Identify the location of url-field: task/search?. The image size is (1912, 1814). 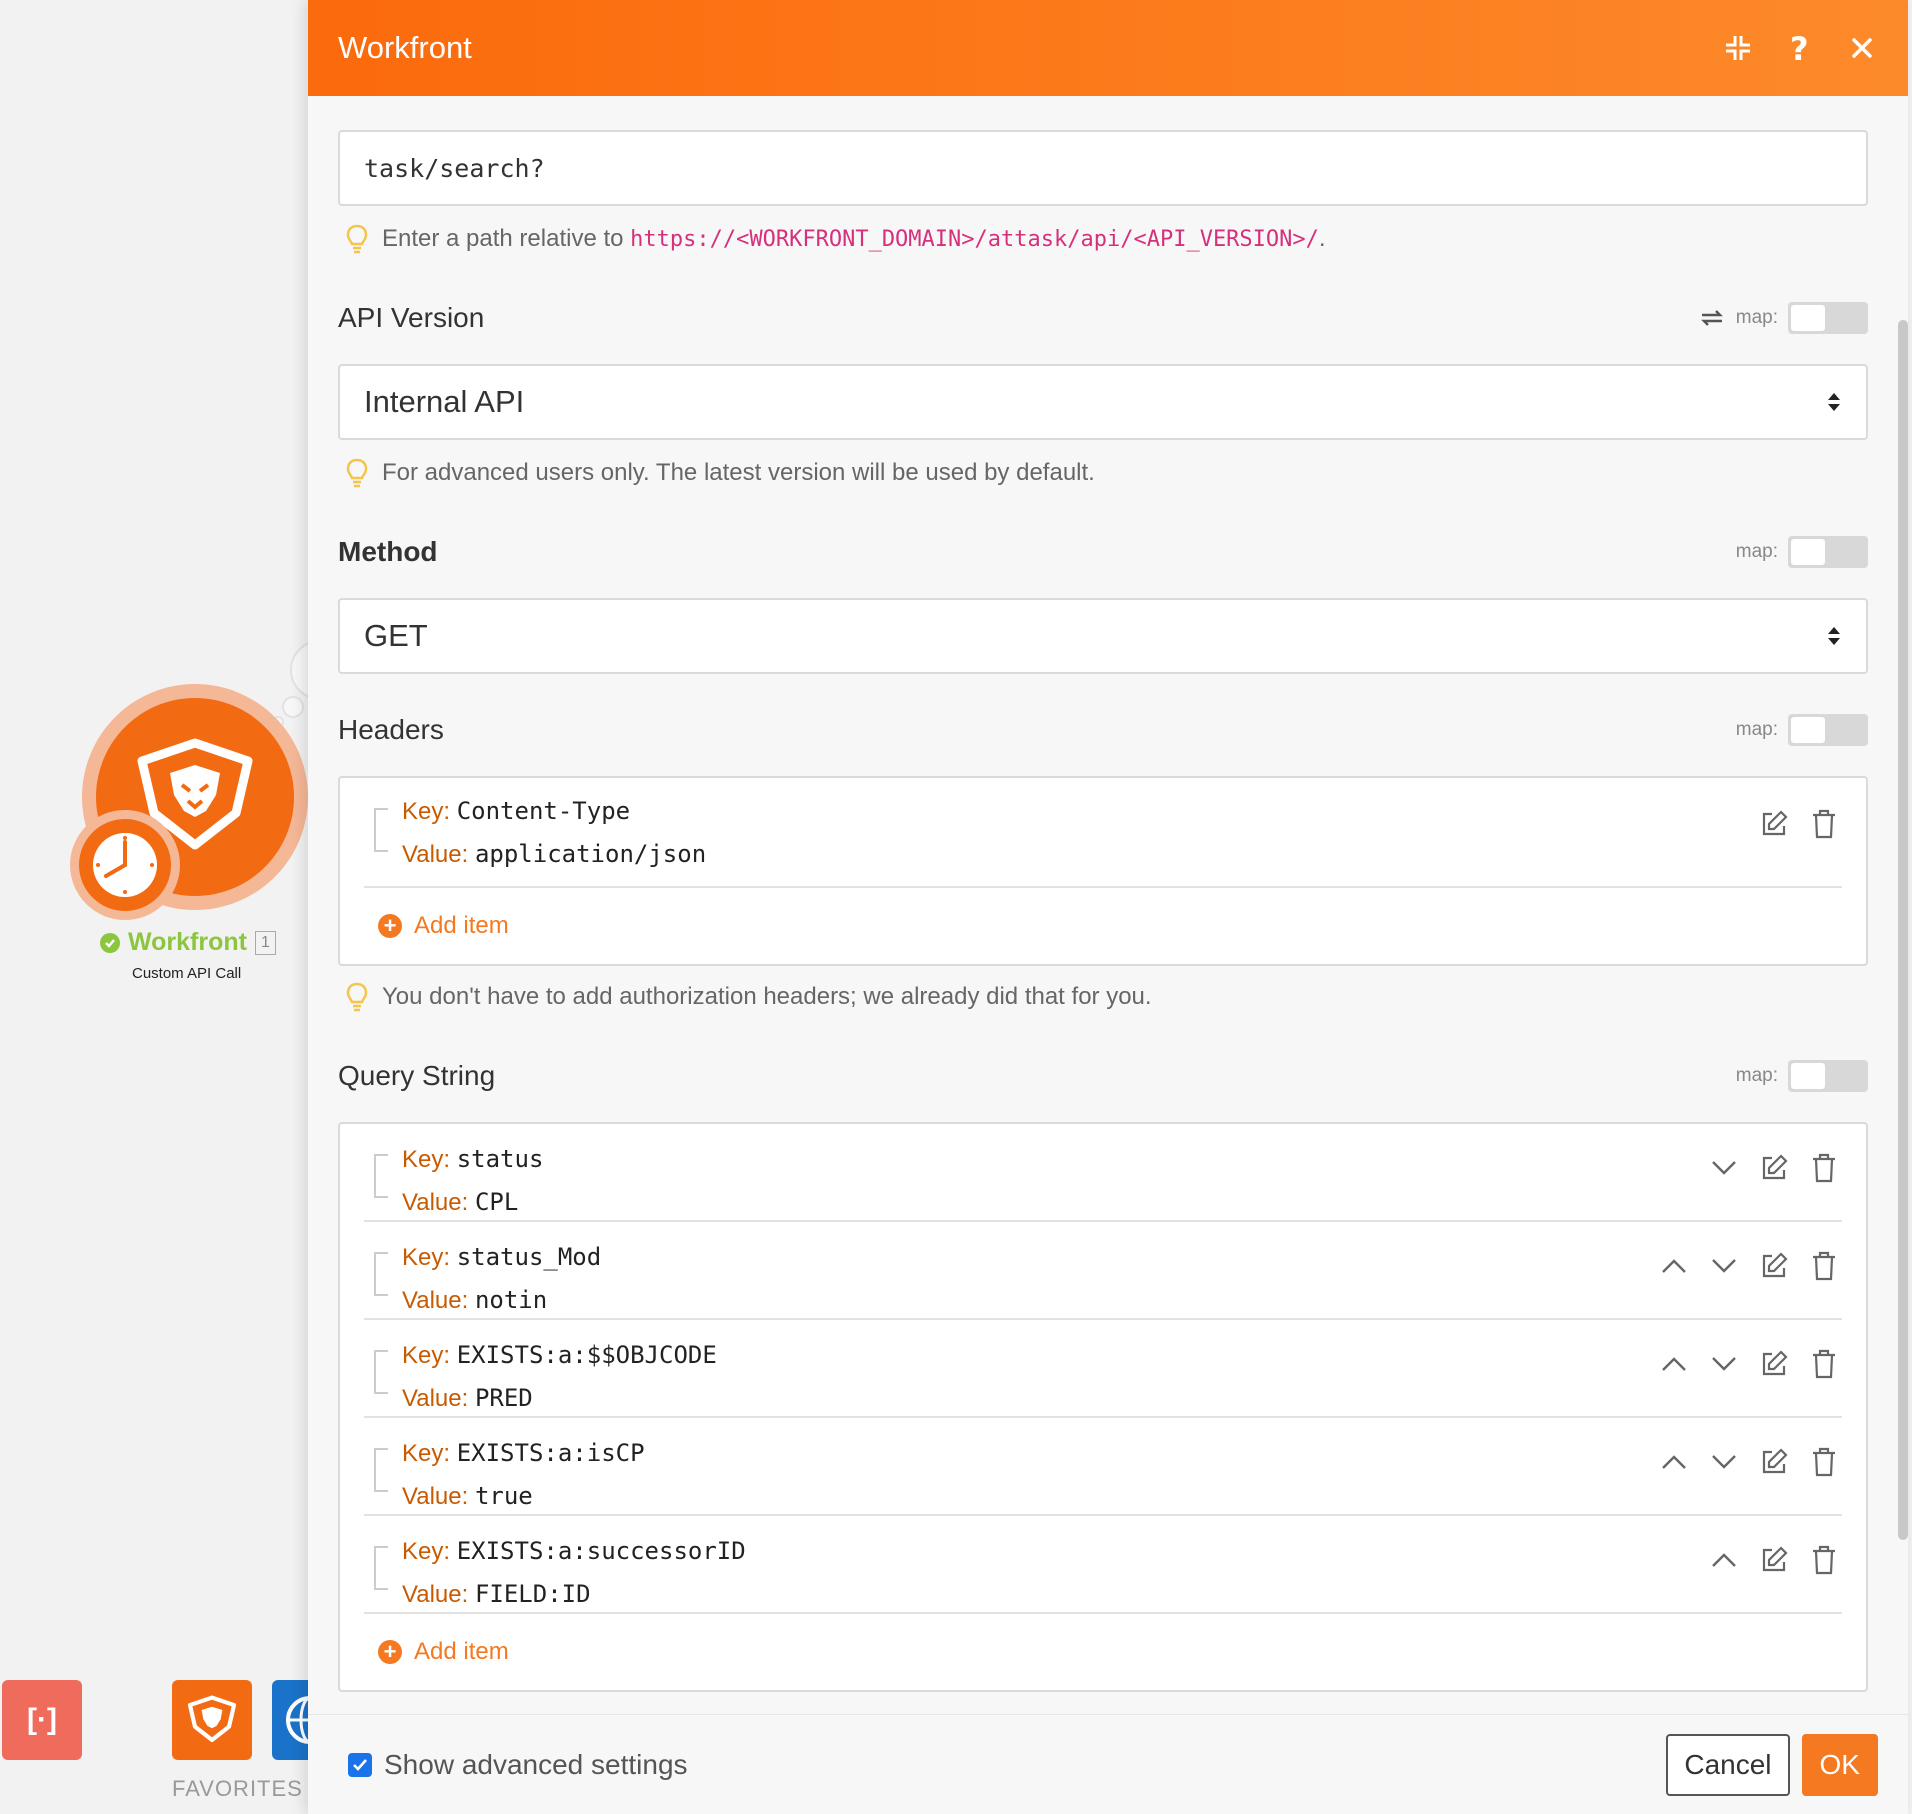
(1103, 168).